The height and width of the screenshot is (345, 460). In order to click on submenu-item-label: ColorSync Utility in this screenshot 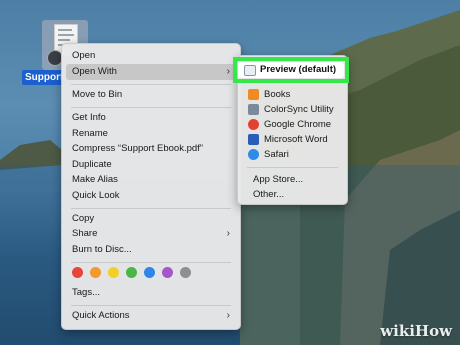, I will do `click(299, 109)`.